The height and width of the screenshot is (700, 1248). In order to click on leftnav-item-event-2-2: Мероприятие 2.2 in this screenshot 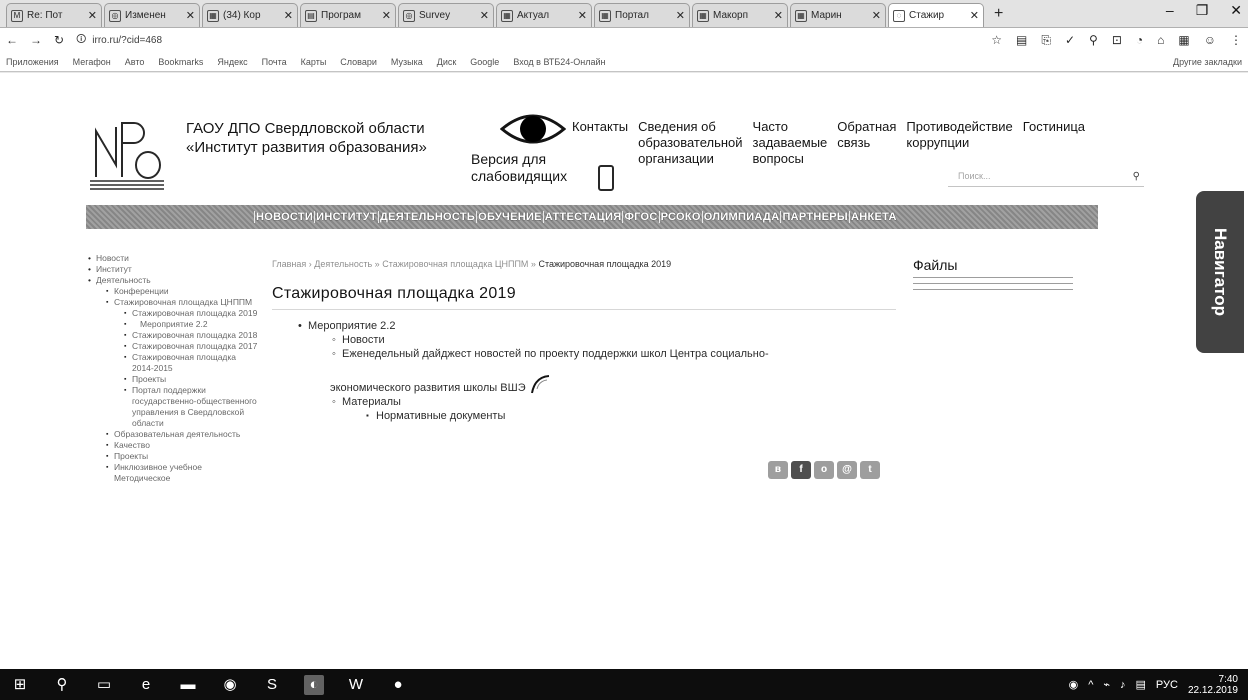, I will do `click(191, 324)`.